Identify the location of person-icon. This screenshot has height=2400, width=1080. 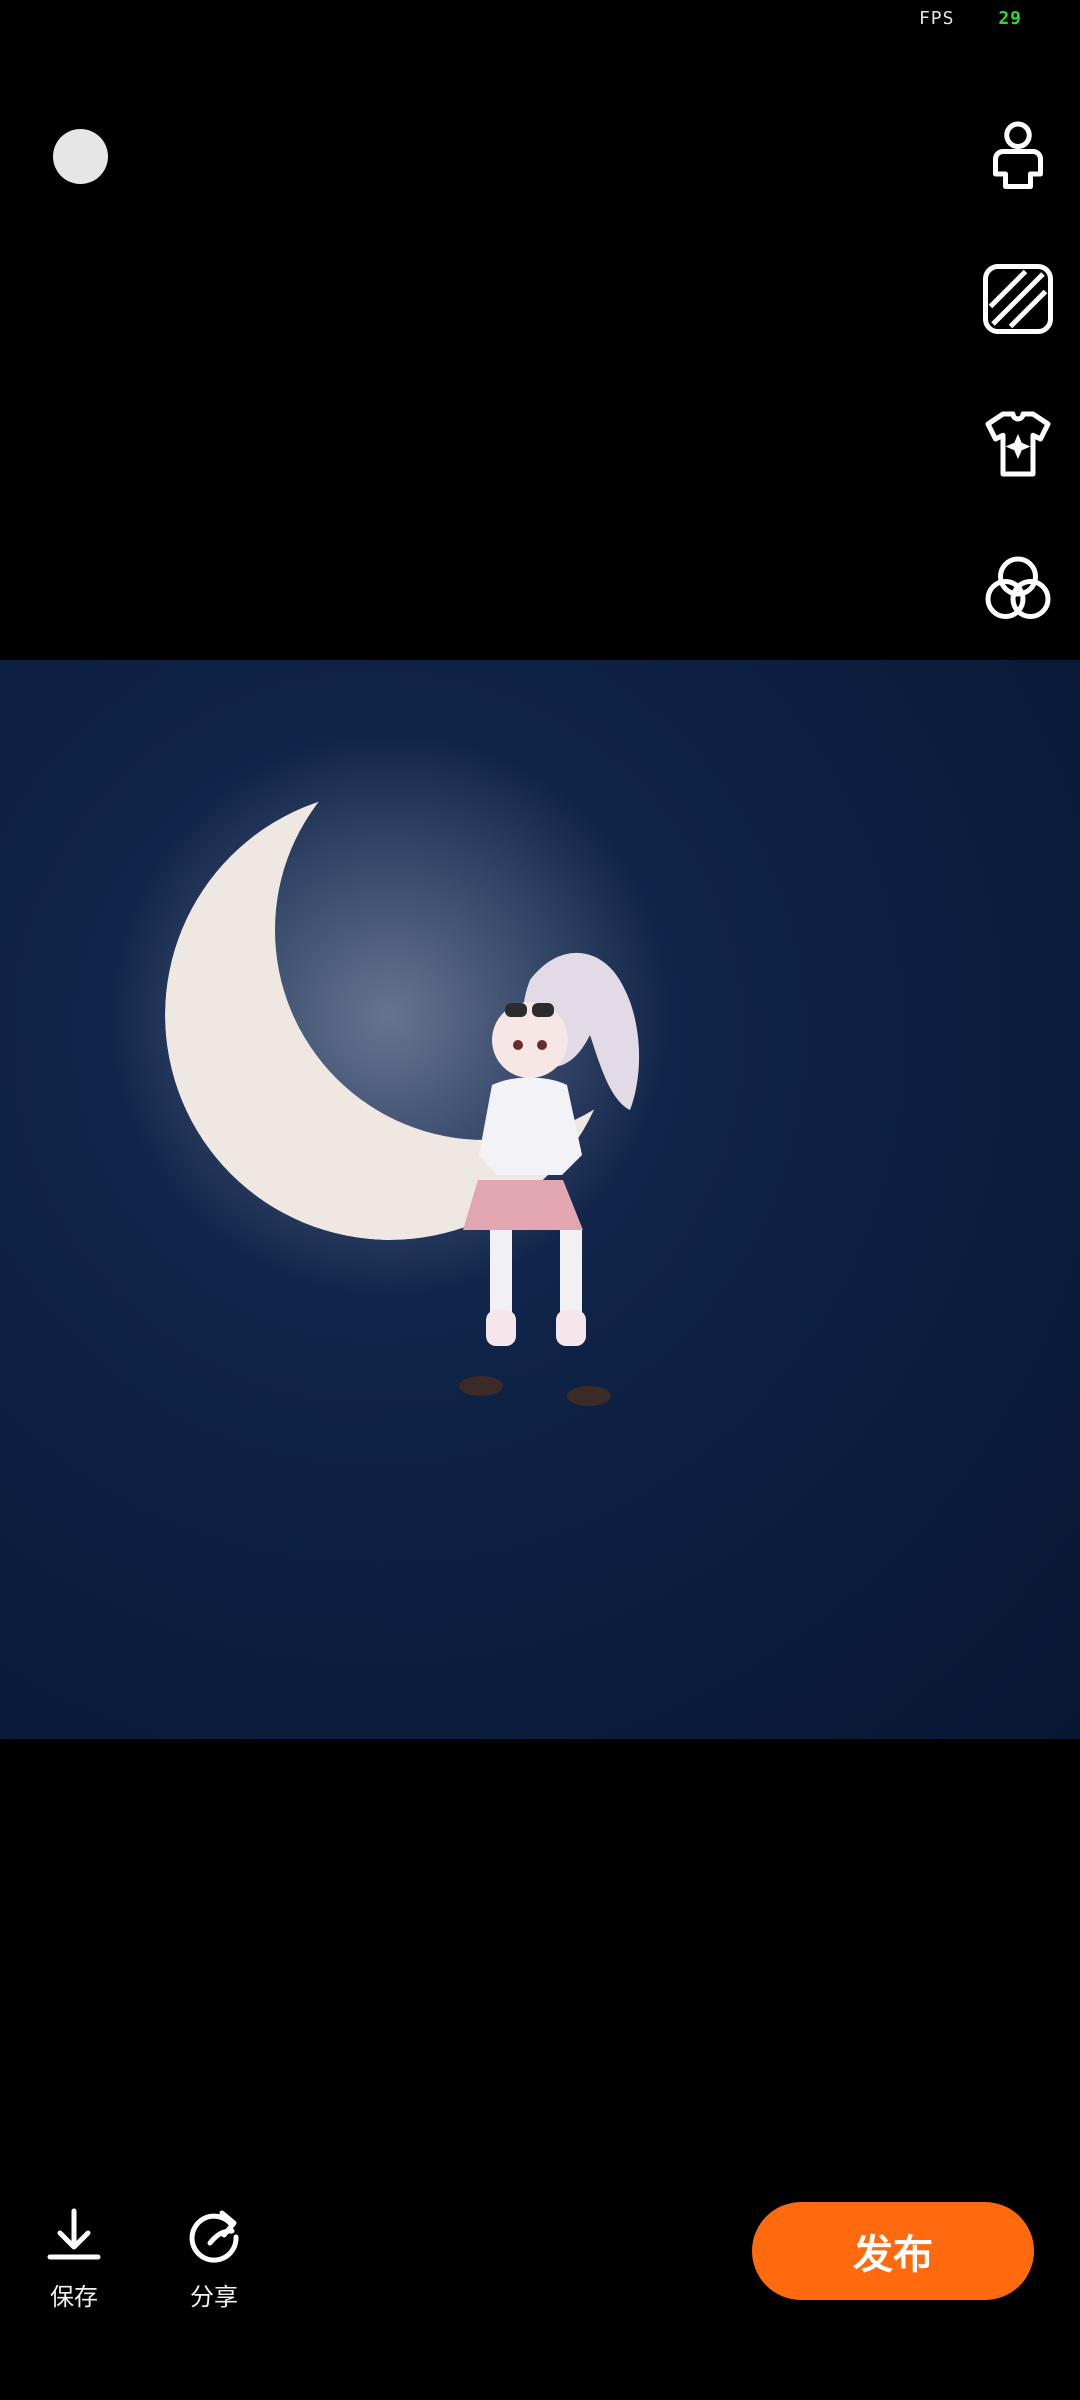
(1018, 155).